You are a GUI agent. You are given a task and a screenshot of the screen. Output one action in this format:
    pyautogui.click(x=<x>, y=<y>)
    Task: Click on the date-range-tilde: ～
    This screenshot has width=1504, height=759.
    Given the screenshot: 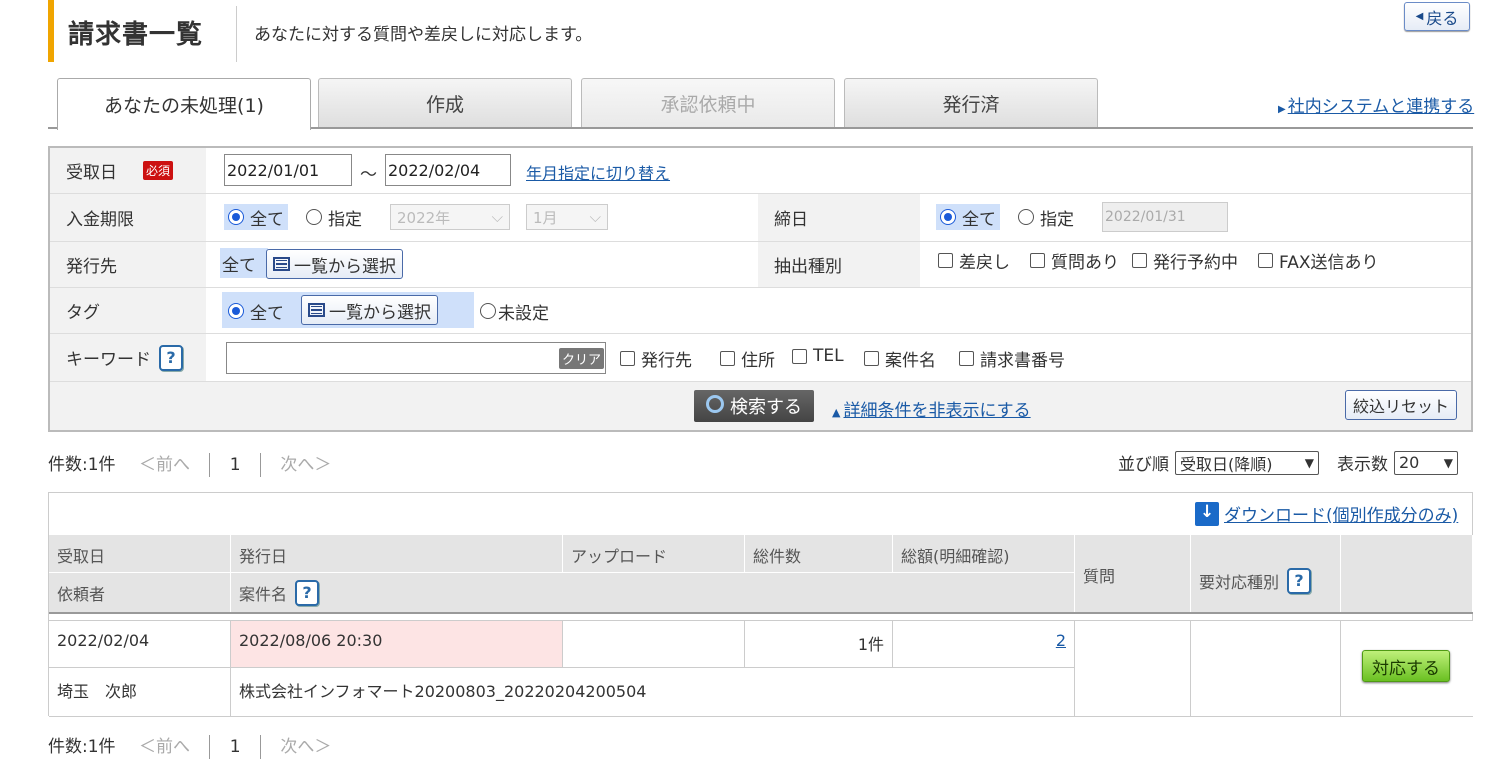 What is the action you would take?
    pyautogui.click(x=368, y=175)
    